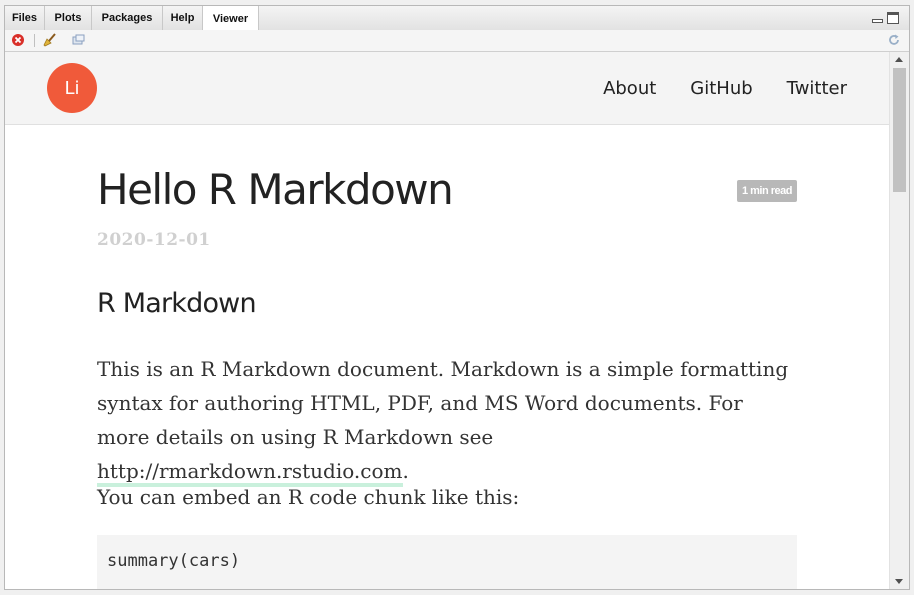  What do you see at coordinates (899, 59) in the screenshot?
I see `scroll-up-icon` at bounding box center [899, 59].